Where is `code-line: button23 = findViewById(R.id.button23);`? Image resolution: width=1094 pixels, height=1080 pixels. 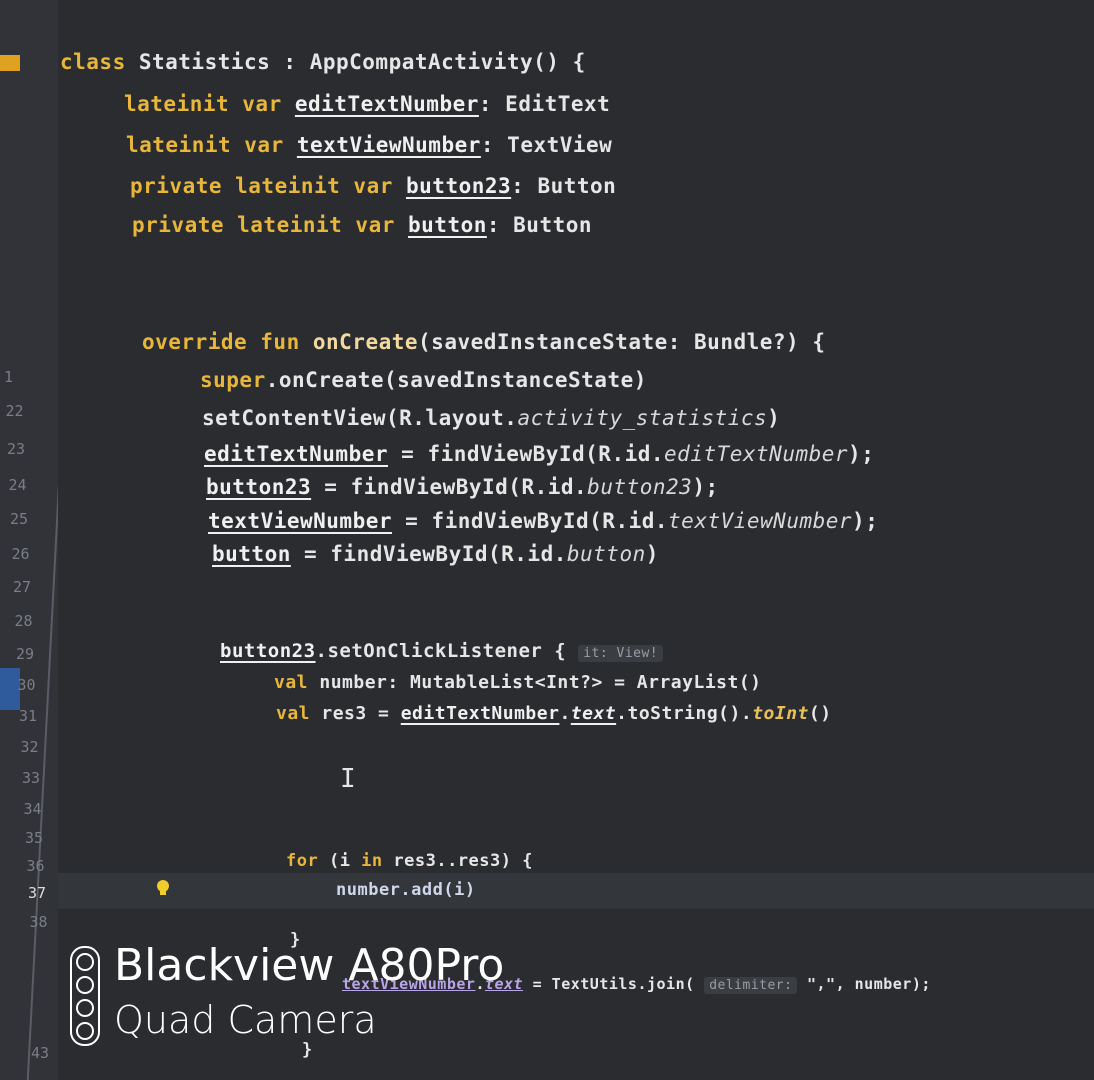
code-line: button23 = findViewById(R.id.button23); is located at coordinates (462, 487).